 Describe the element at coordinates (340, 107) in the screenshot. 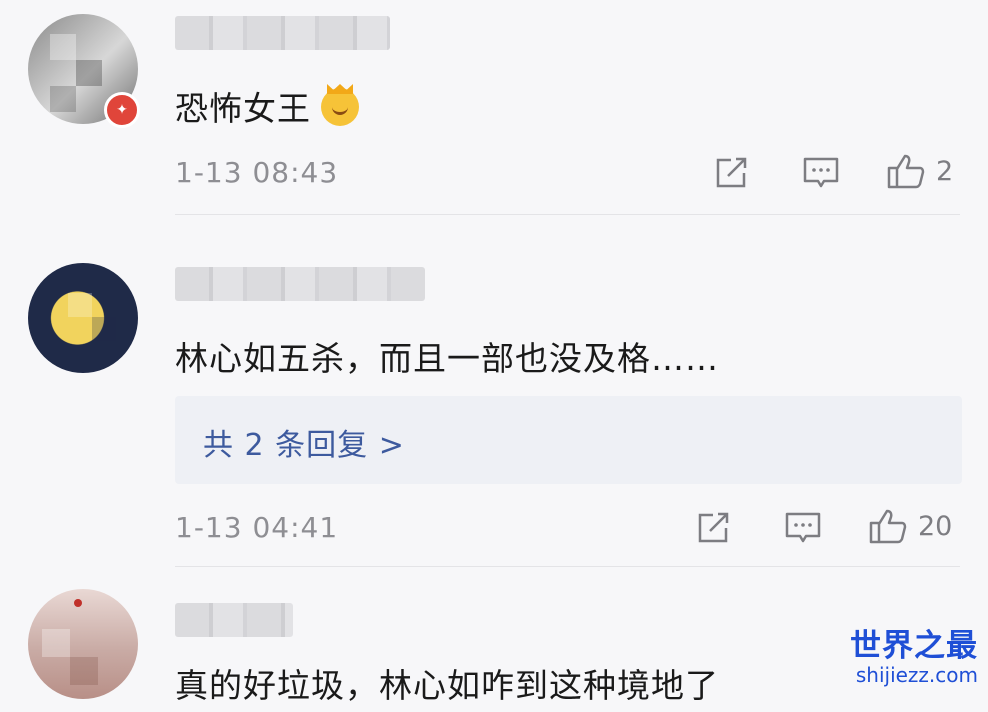

I see `princess-emoji-icon` at that location.